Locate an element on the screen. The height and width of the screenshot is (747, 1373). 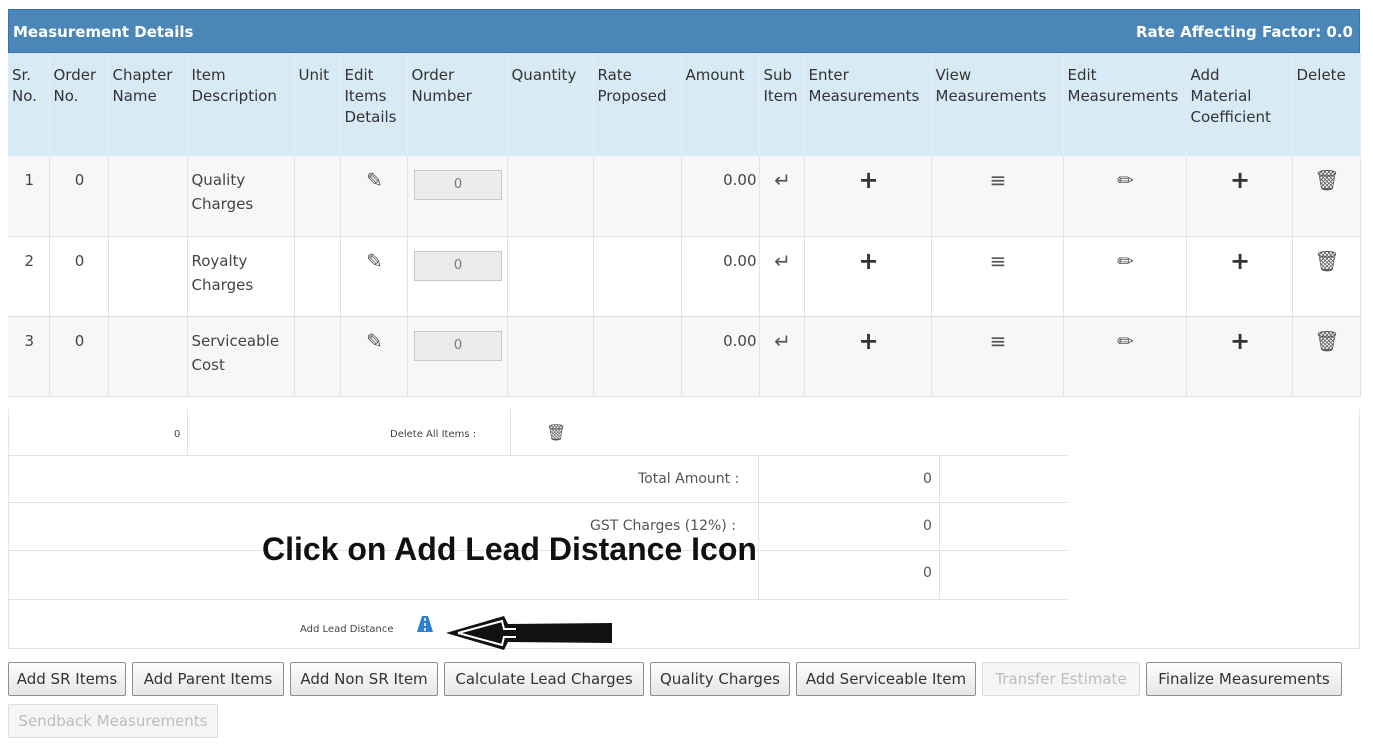
finalize-measurements-button: Finalize Measurements is located at coordinates (1244, 679).